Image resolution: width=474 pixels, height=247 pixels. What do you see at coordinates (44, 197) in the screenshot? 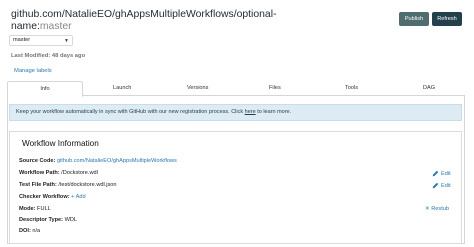
I see `checker-workflow-label: Checker Workflow:` at bounding box center [44, 197].